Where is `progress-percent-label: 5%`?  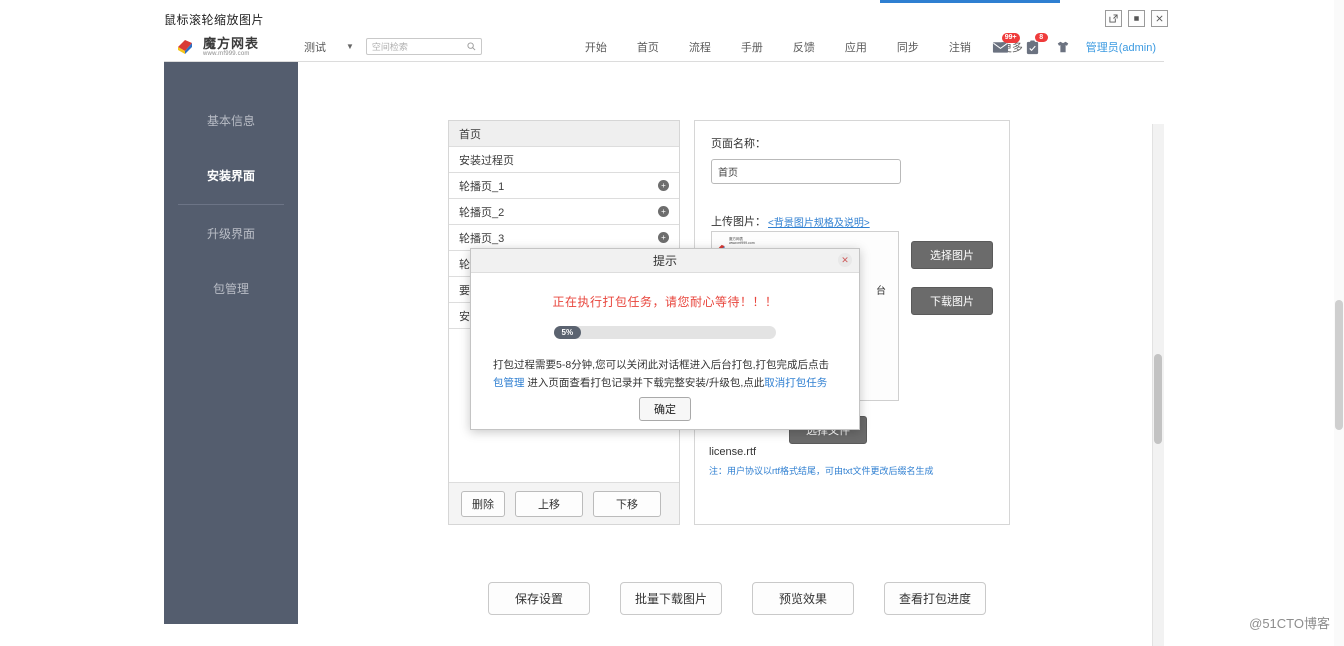
progress-percent-label: 5% is located at coordinates (567, 332).